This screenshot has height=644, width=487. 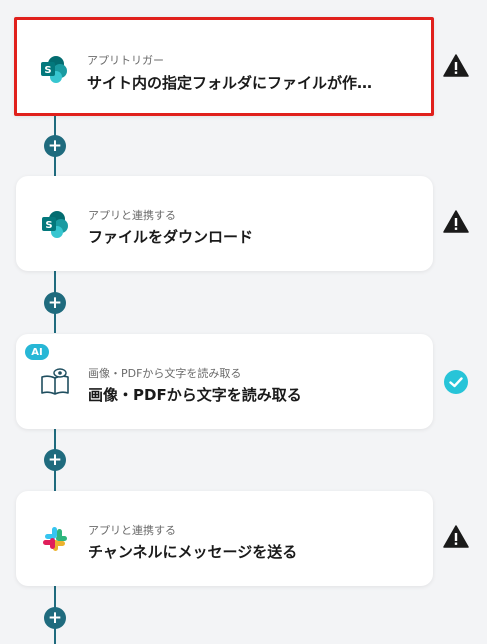 What do you see at coordinates (55, 539) in the screenshot?
I see `slack-icon` at bounding box center [55, 539].